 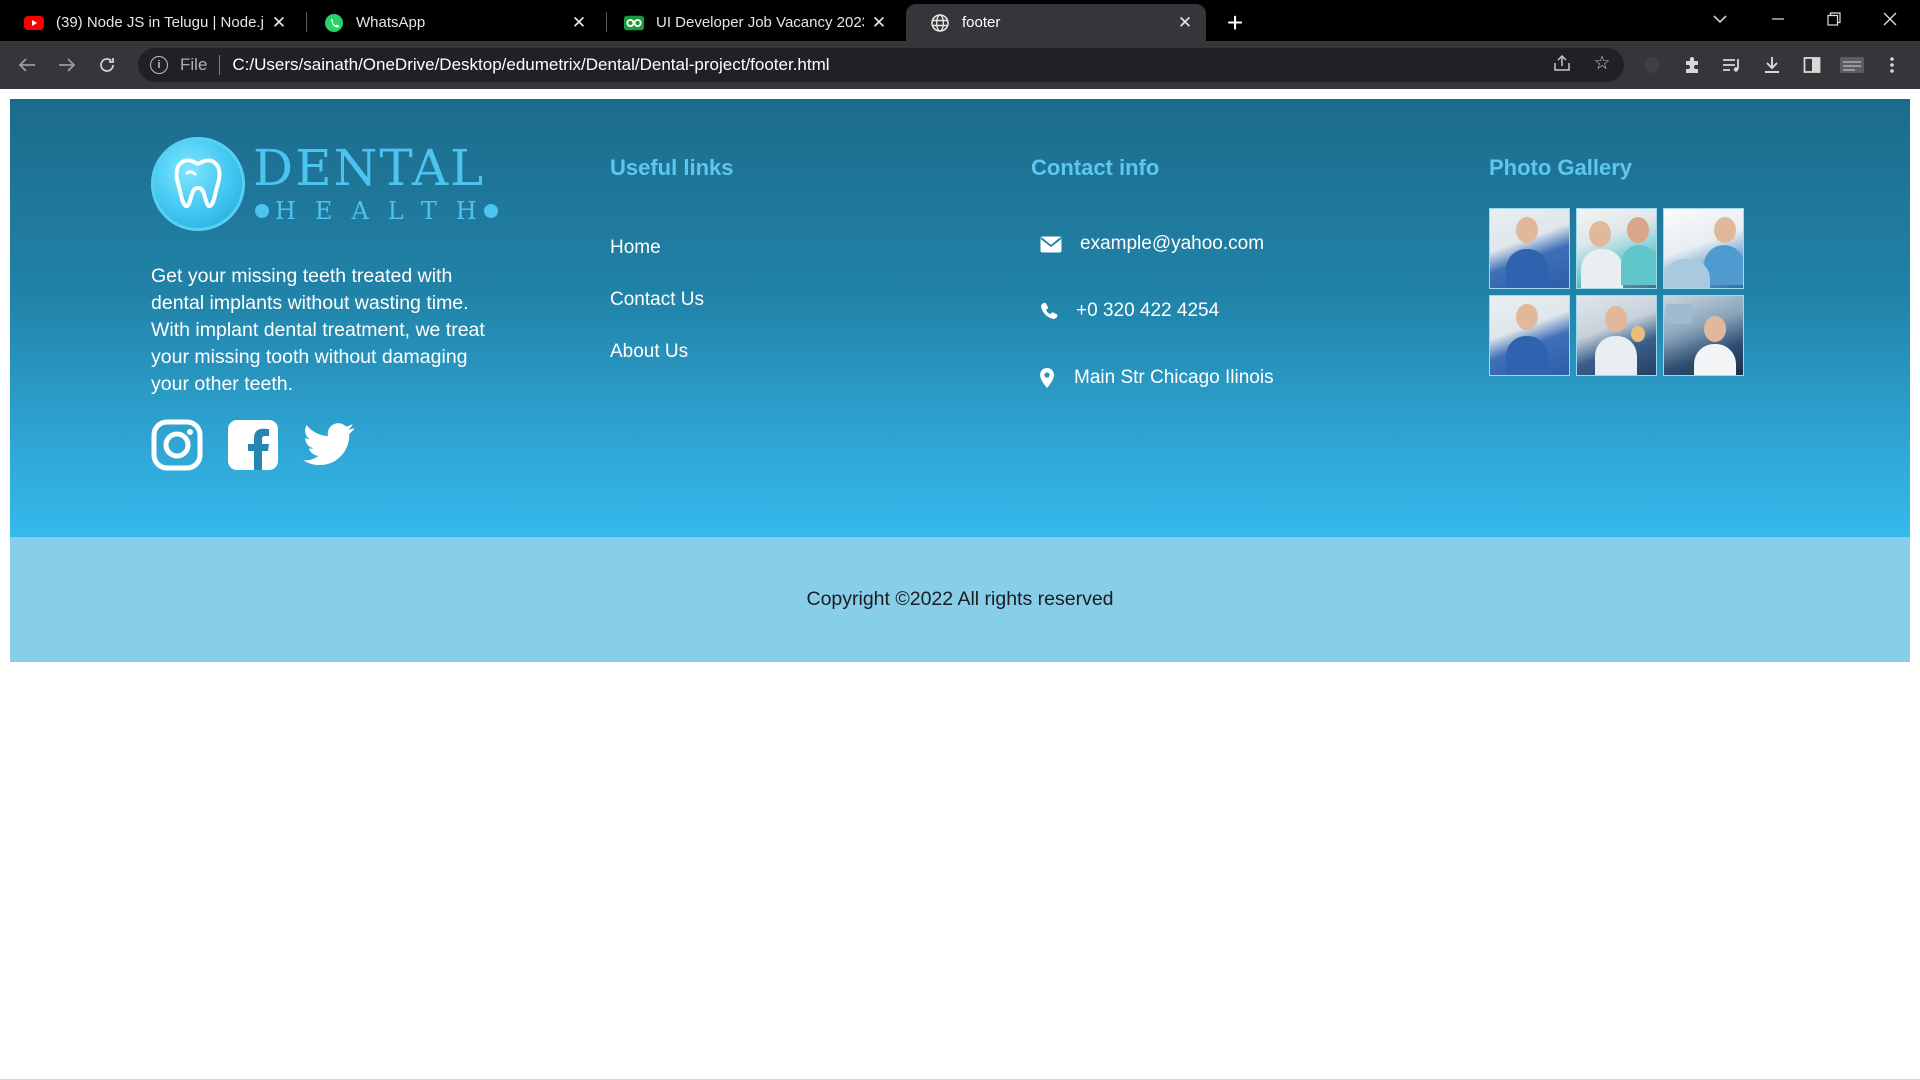 I want to click on new-tab-button: +, so click(x=1235, y=23).